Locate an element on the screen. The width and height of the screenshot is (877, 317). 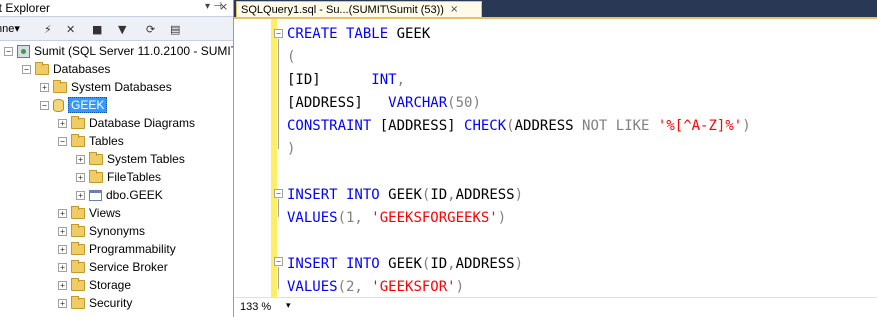
code-line: INSERT INTO GEEK(ID,ADDRESS) is located at coordinates (405, 195).